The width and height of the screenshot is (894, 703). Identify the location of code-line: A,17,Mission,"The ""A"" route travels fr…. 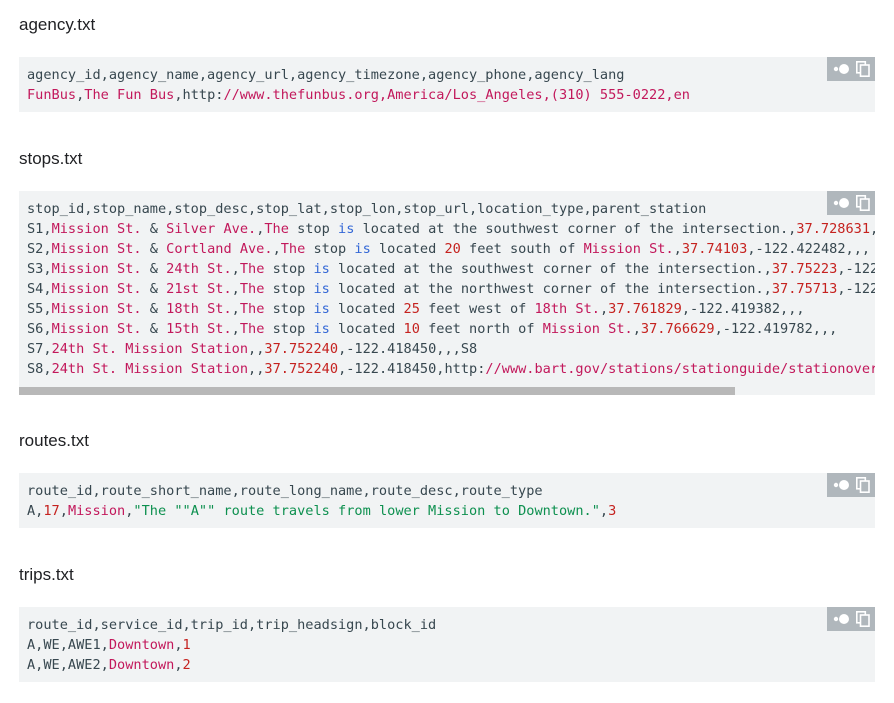
(447, 511).